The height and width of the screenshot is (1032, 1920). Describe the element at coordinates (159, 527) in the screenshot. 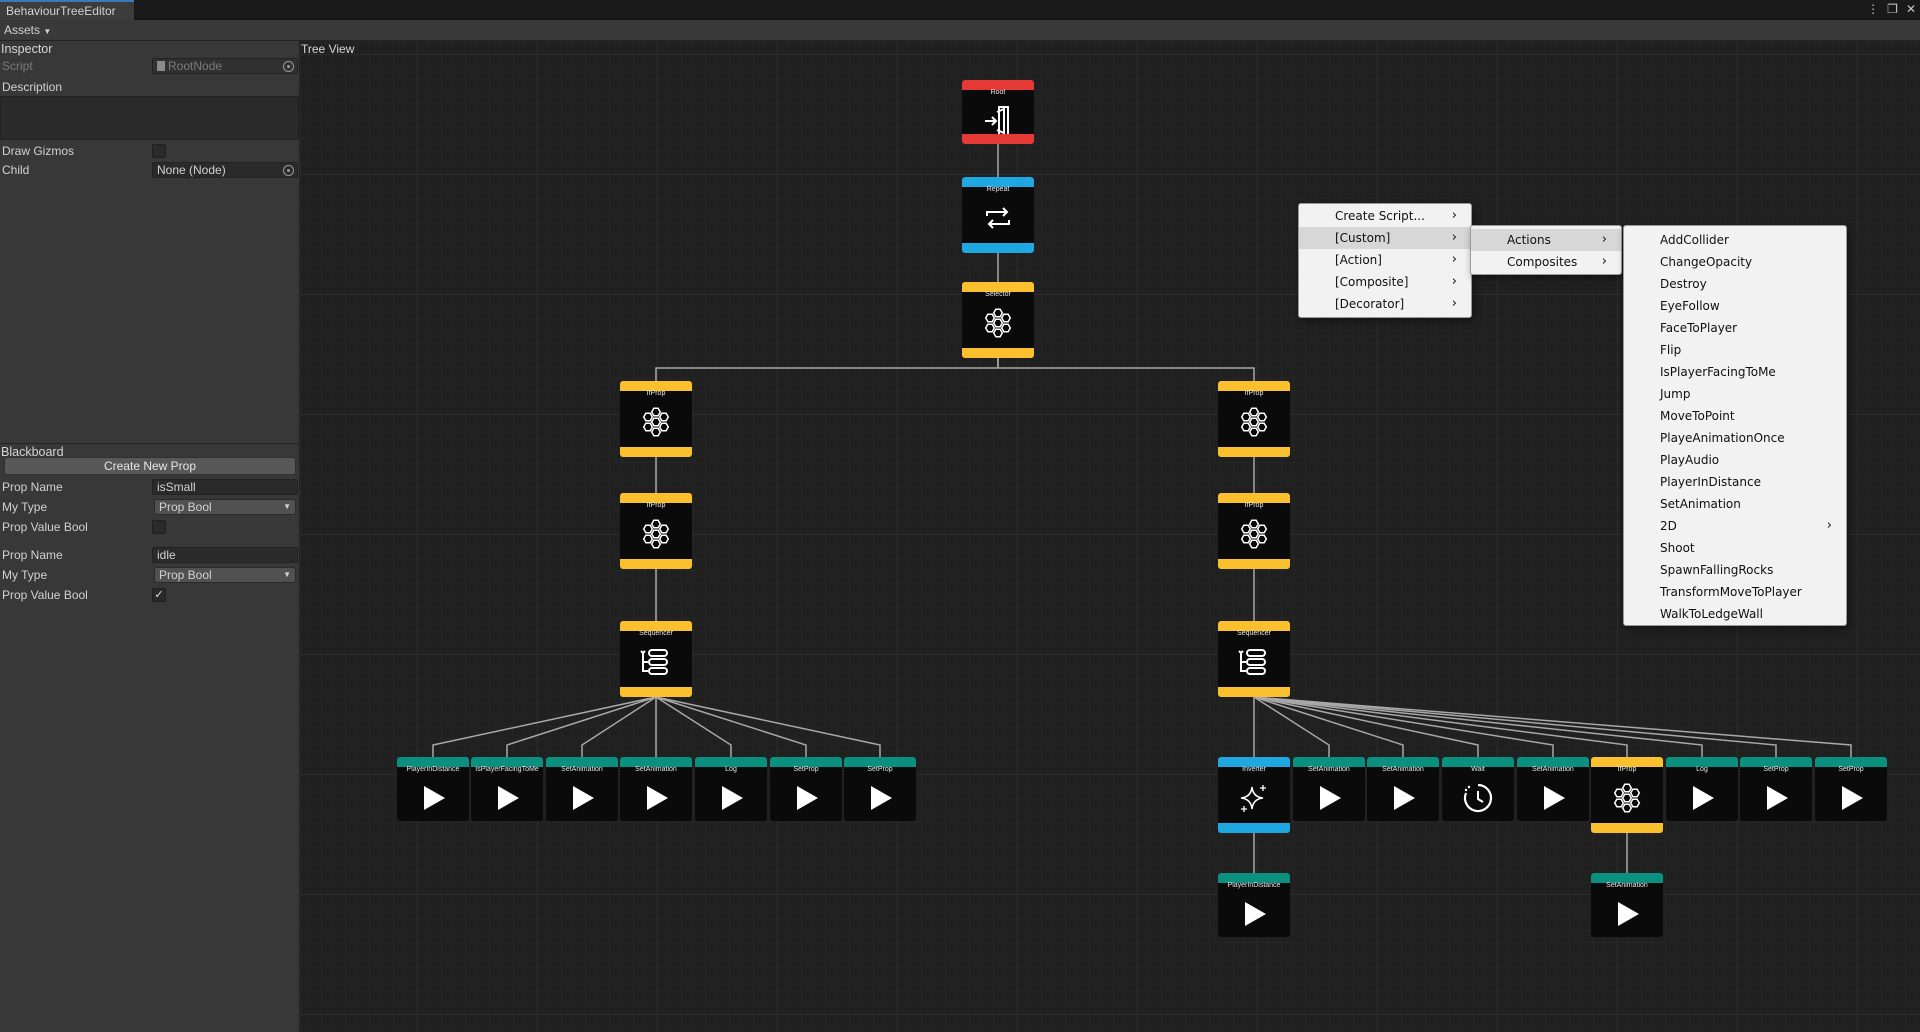

I see `prop-value-checkbox` at that location.